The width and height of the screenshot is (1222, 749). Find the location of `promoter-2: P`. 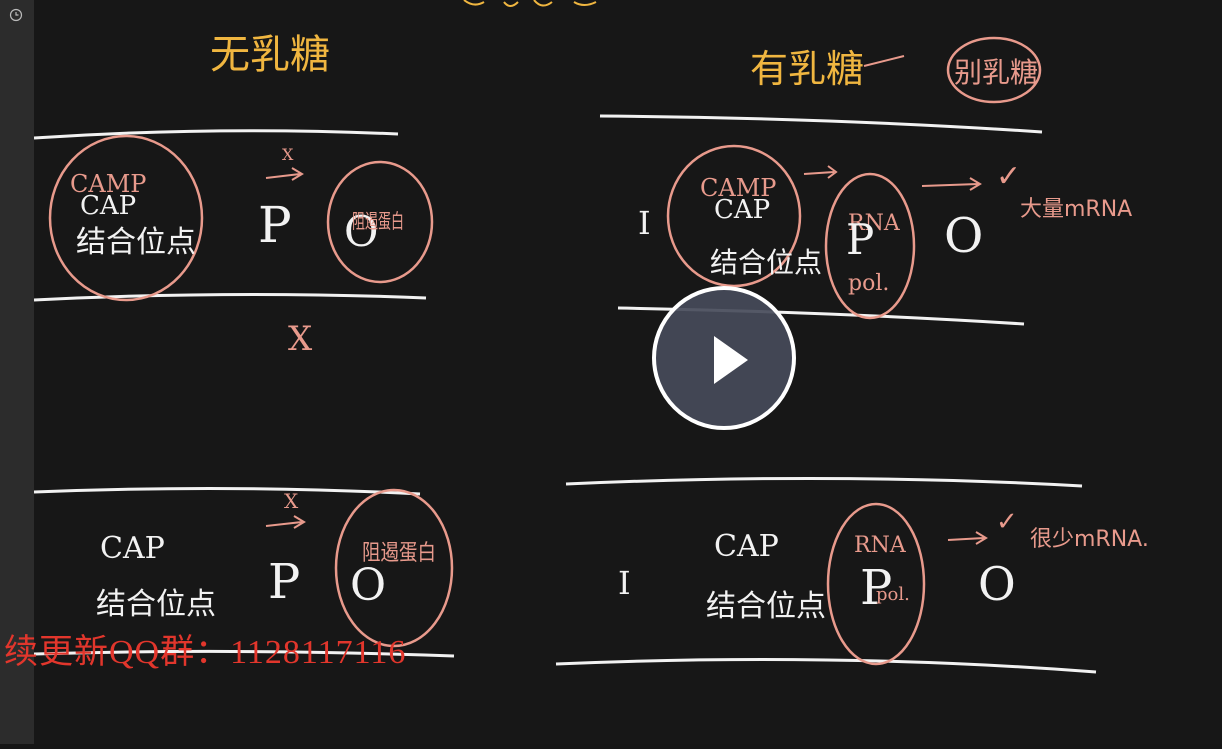

promoter-2: P is located at coordinates (860, 239).